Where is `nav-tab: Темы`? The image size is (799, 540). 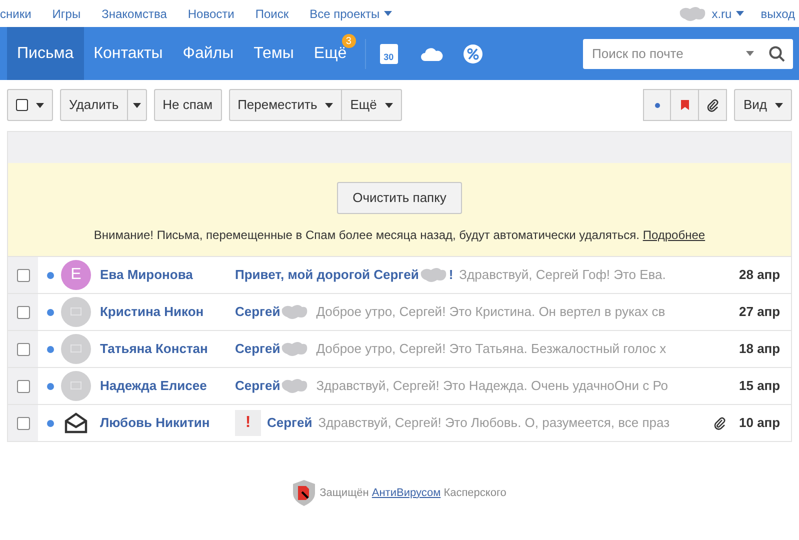 nav-tab: Темы is located at coordinates (274, 53).